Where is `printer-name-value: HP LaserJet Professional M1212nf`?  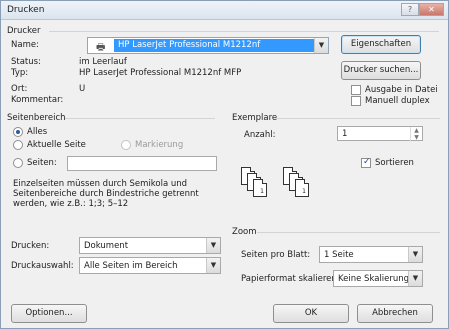
printer-name-value: HP LaserJet Professional M1212nf is located at coordinates (217, 45).